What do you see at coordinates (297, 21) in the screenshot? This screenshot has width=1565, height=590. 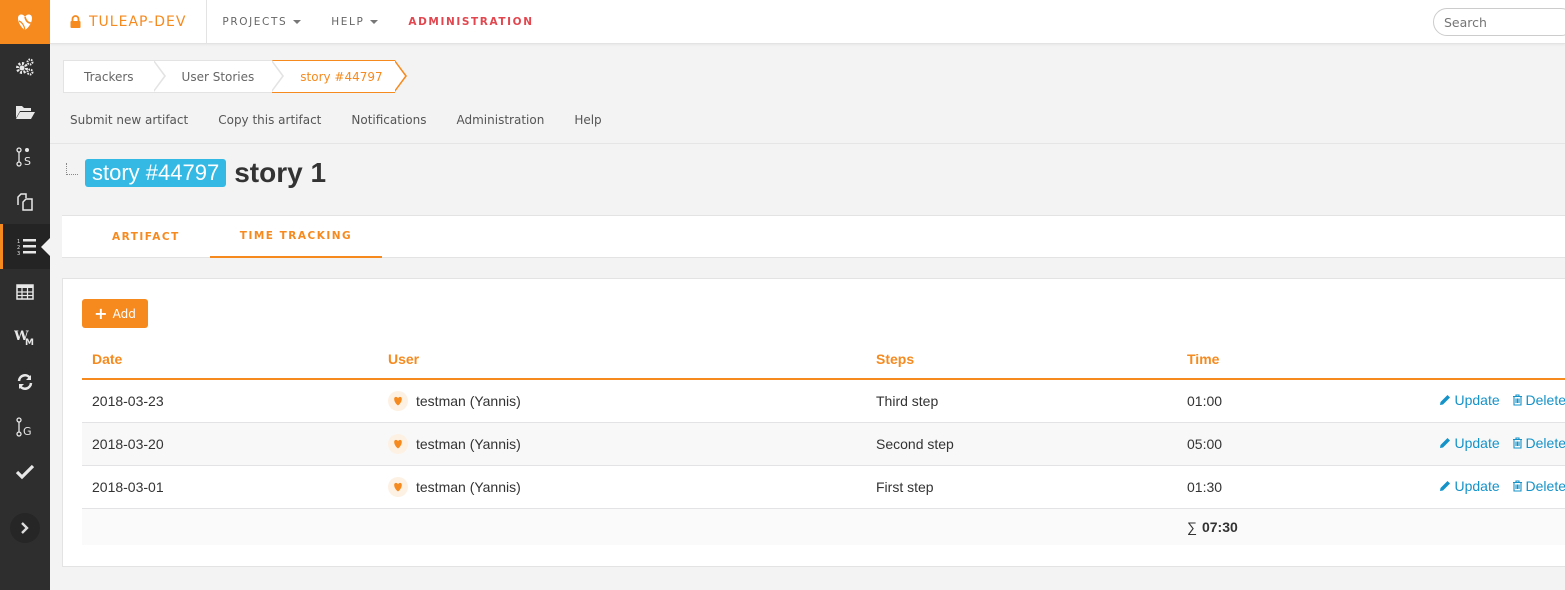 I see `caret-down-icon` at bounding box center [297, 21].